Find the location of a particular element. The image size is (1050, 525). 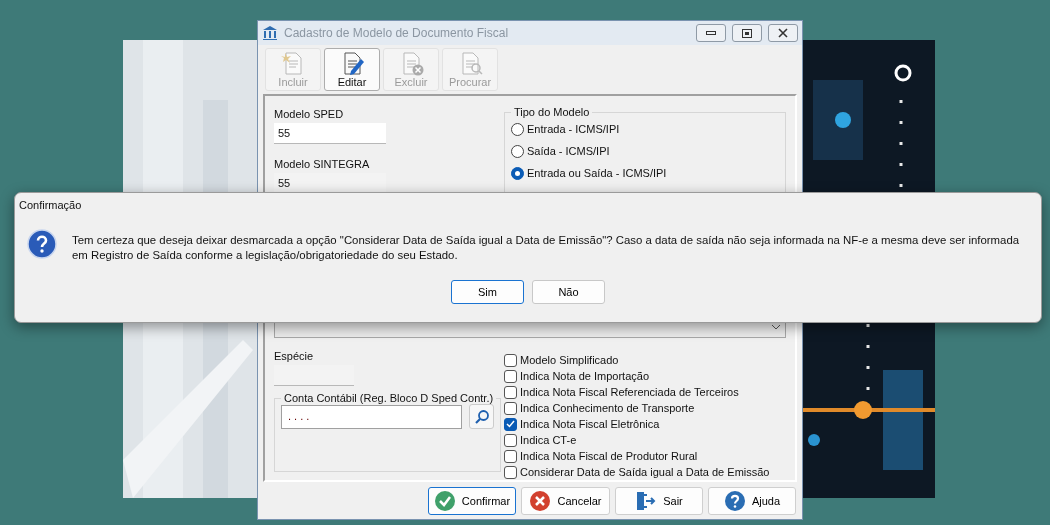

minimize-button is located at coordinates (711, 33).